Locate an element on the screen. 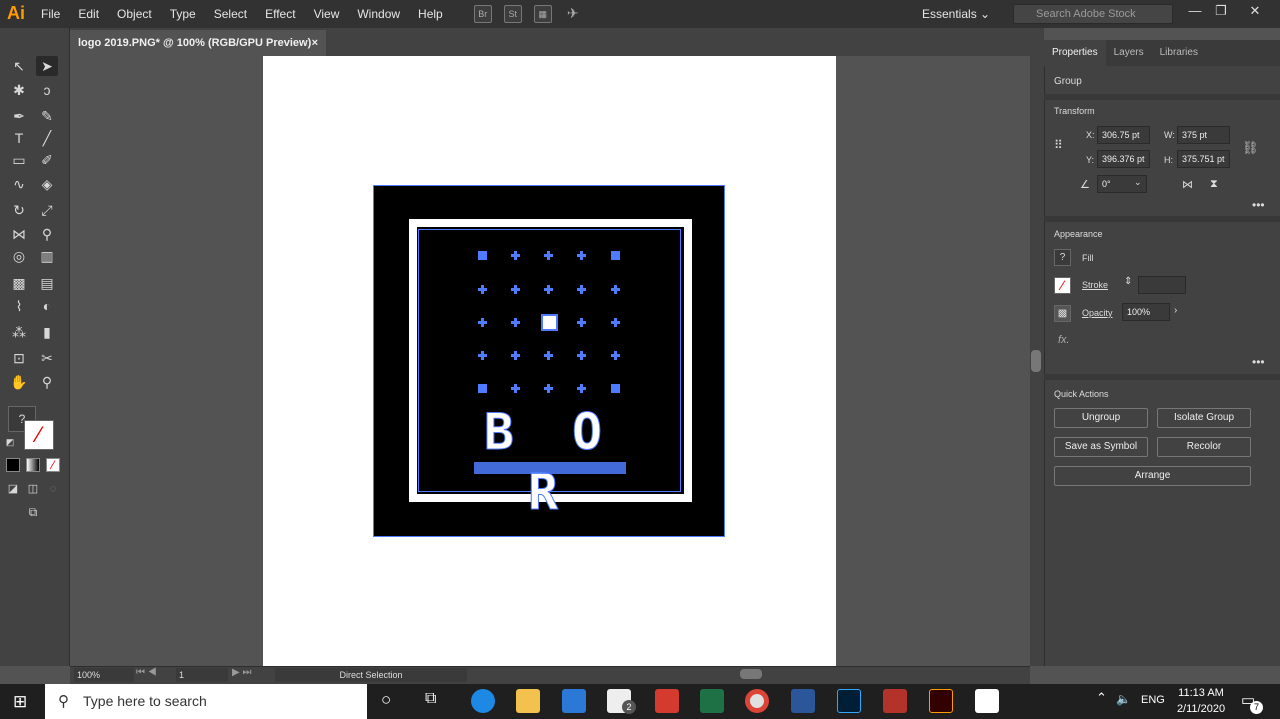 Image resolution: width=1280 pixels, height=719 pixels. eraser-tool-icon: ◈ is located at coordinates (47, 184).